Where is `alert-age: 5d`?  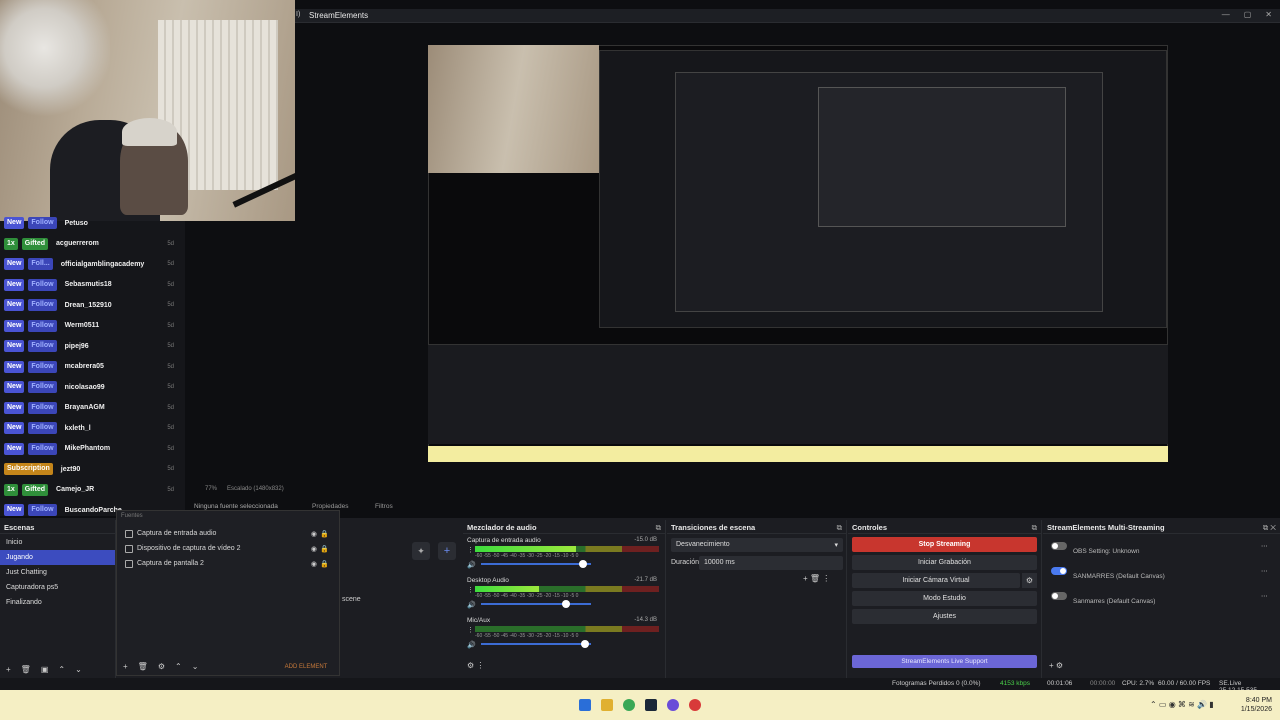 alert-age: 5d is located at coordinates (170, 366).